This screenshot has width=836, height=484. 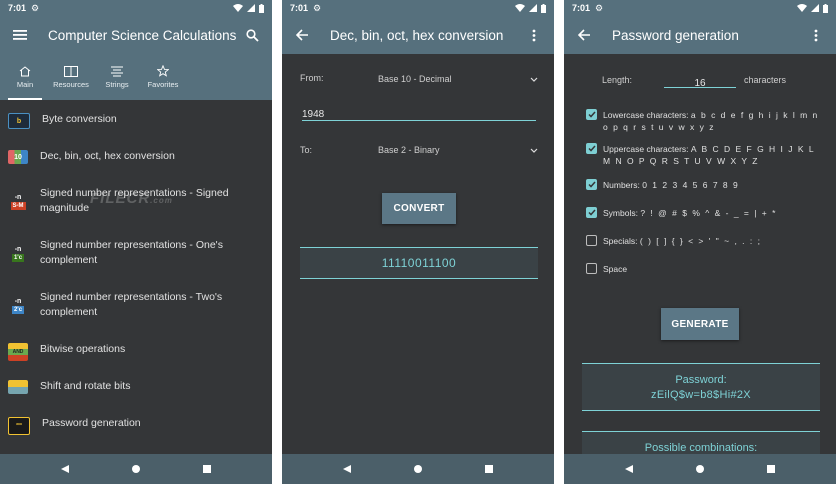 I want to click on password-label: Password:, so click(x=701, y=379).